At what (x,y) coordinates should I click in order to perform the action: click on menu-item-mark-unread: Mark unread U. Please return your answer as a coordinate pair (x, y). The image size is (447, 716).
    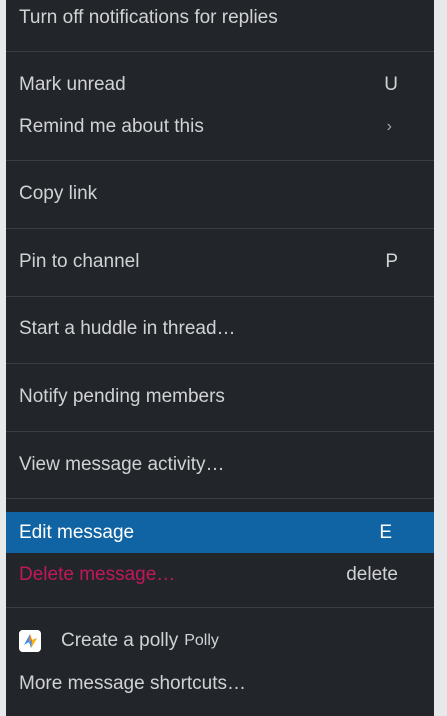
    Looking at the image, I should click on (220, 85).